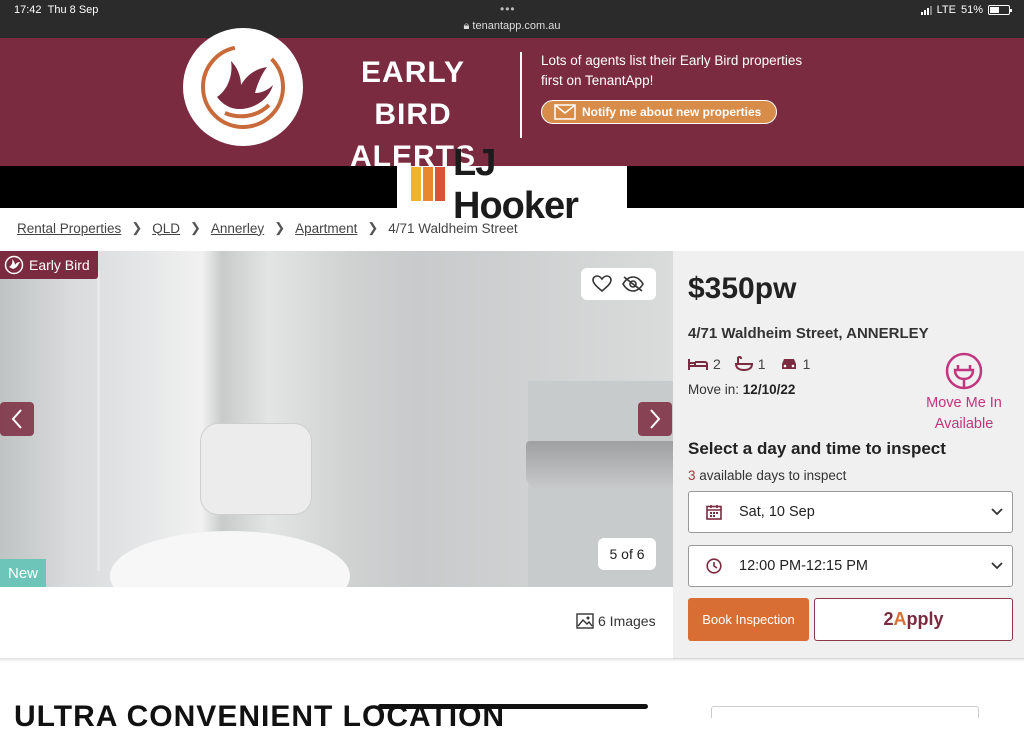 The width and height of the screenshot is (1024, 734). Describe the element at coordinates (512, 660) in the screenshot. I see `section-shadow` at that location.